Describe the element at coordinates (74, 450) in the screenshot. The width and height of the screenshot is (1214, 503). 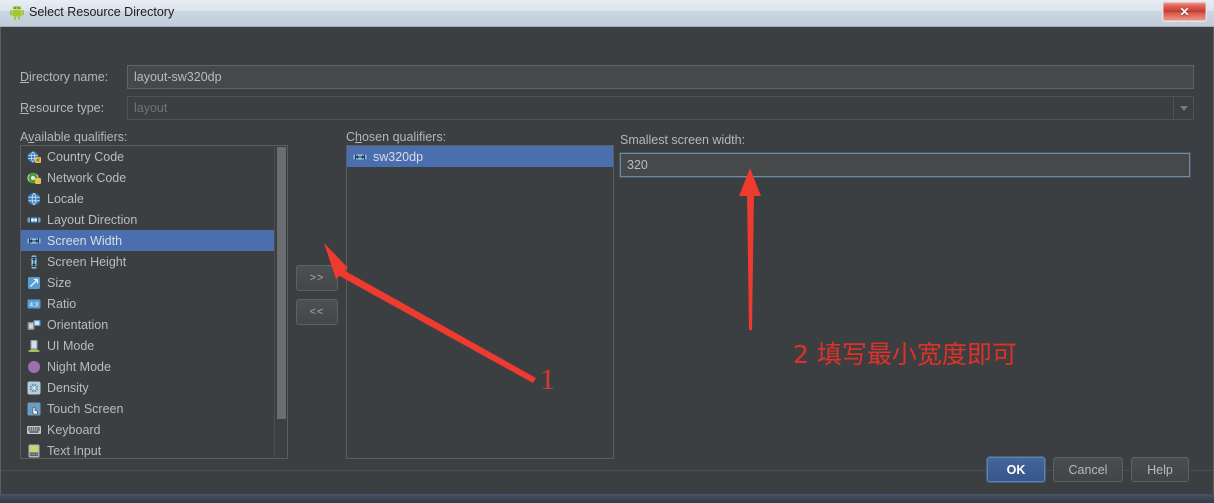
I see `list-item-label: Text Input` at that location.